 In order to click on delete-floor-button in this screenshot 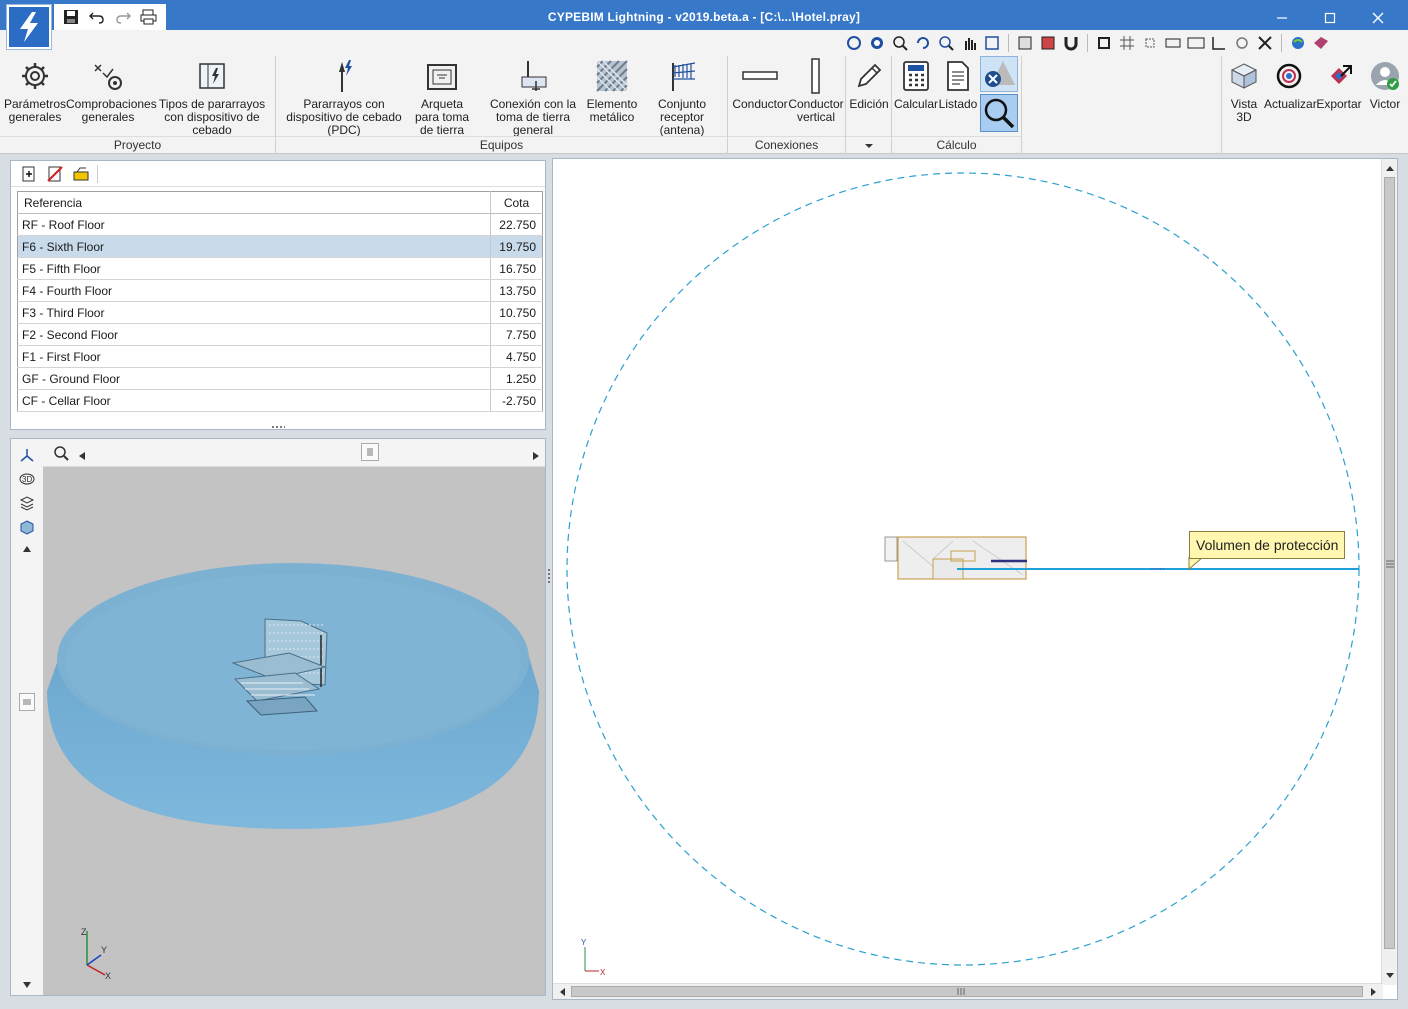, I will do `click(55, 174)`.